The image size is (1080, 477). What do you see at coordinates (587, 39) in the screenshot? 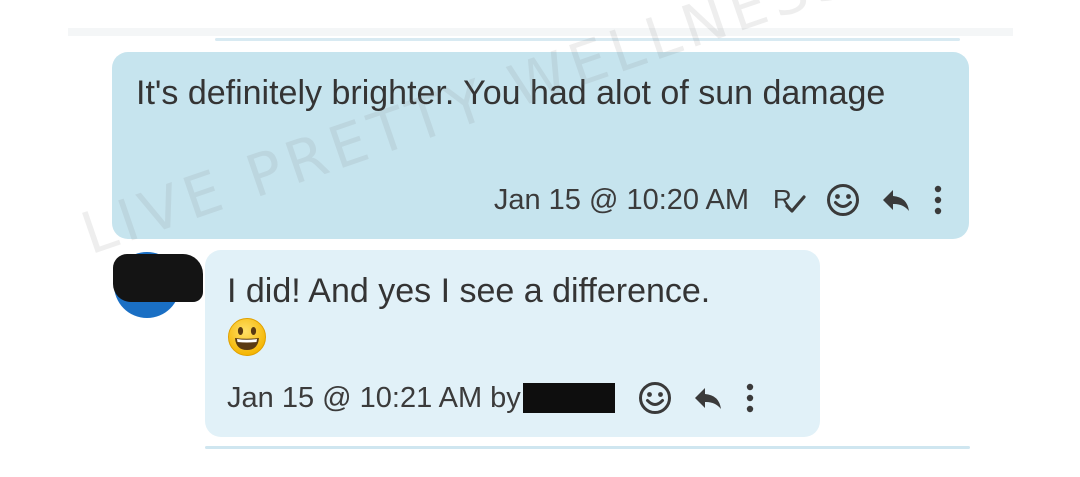
I see `previous-message-divider` at bounding box center [587, 39].